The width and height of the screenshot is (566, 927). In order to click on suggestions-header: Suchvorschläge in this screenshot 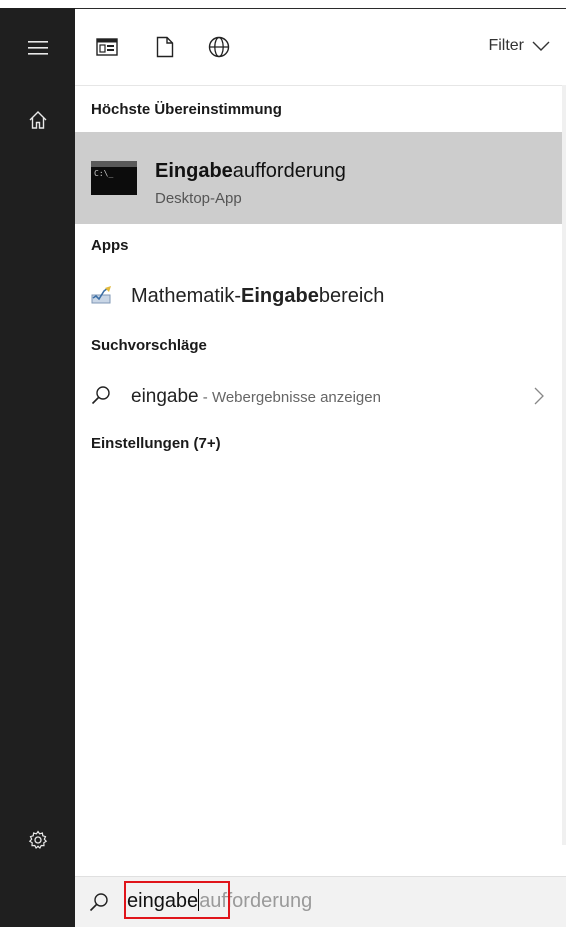, I will do `click(149, 345)`.